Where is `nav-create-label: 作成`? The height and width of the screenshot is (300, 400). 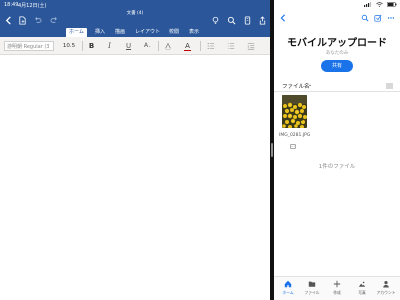 nav-create-label: 作成 is located at coordinates (337, 292).